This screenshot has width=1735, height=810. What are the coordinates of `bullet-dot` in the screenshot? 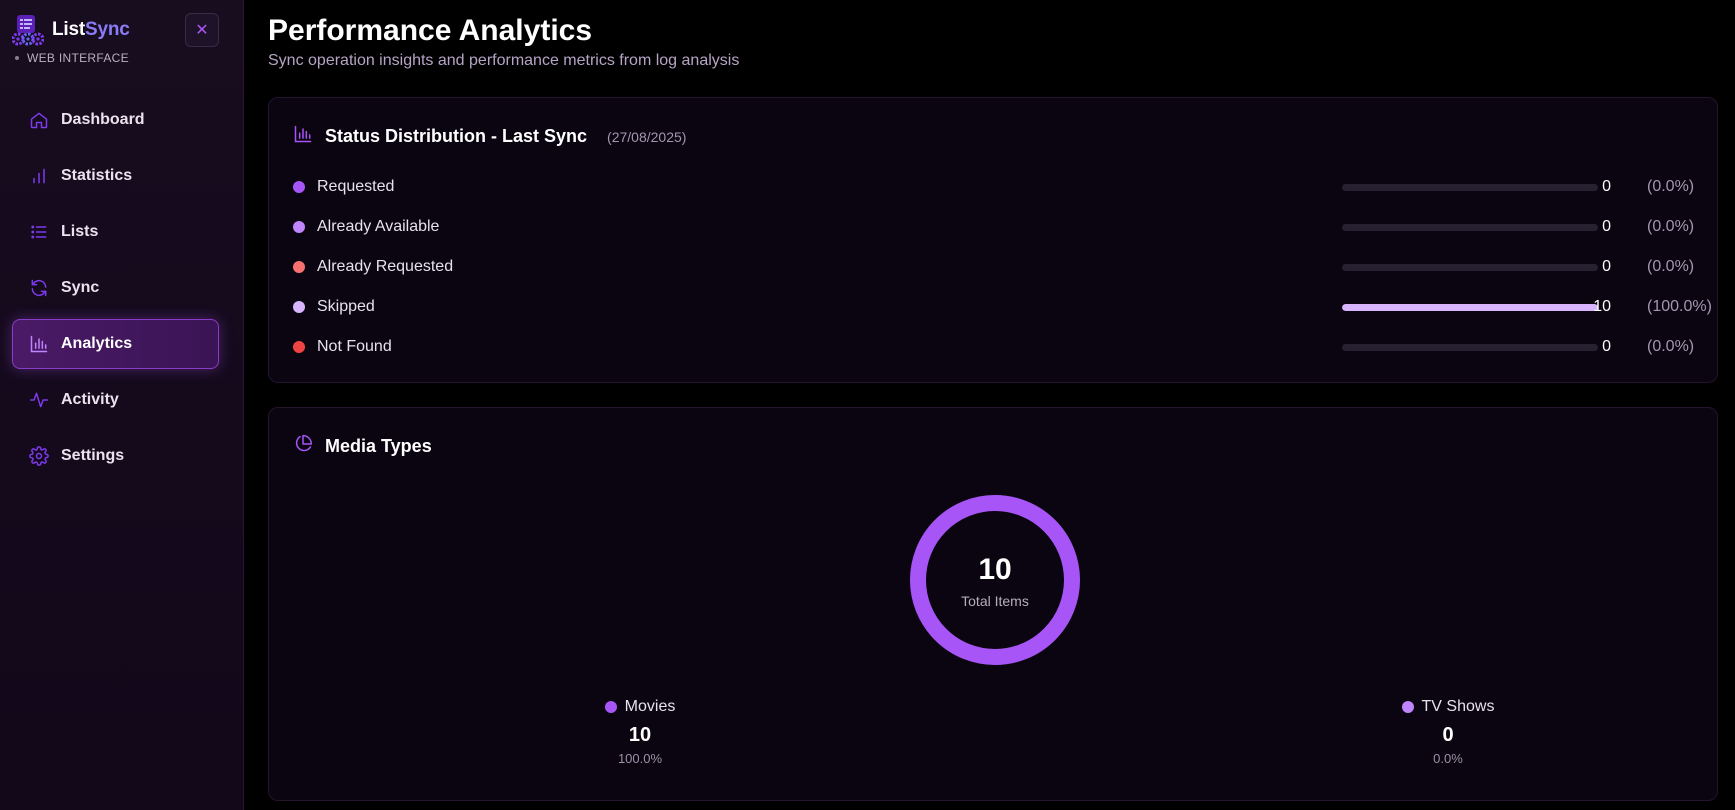 It's located at (17, 58).